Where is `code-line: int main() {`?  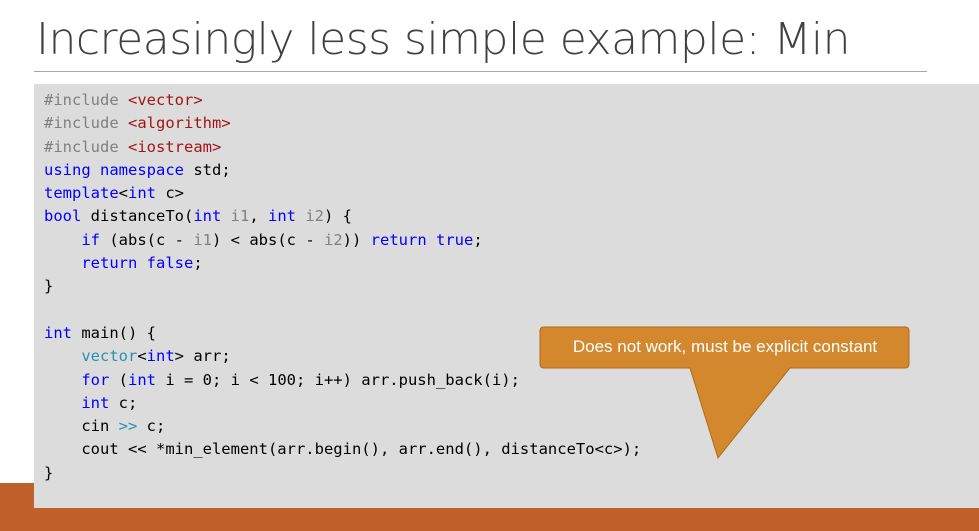
code-line: int main() { is located at coordinates (342, 333).